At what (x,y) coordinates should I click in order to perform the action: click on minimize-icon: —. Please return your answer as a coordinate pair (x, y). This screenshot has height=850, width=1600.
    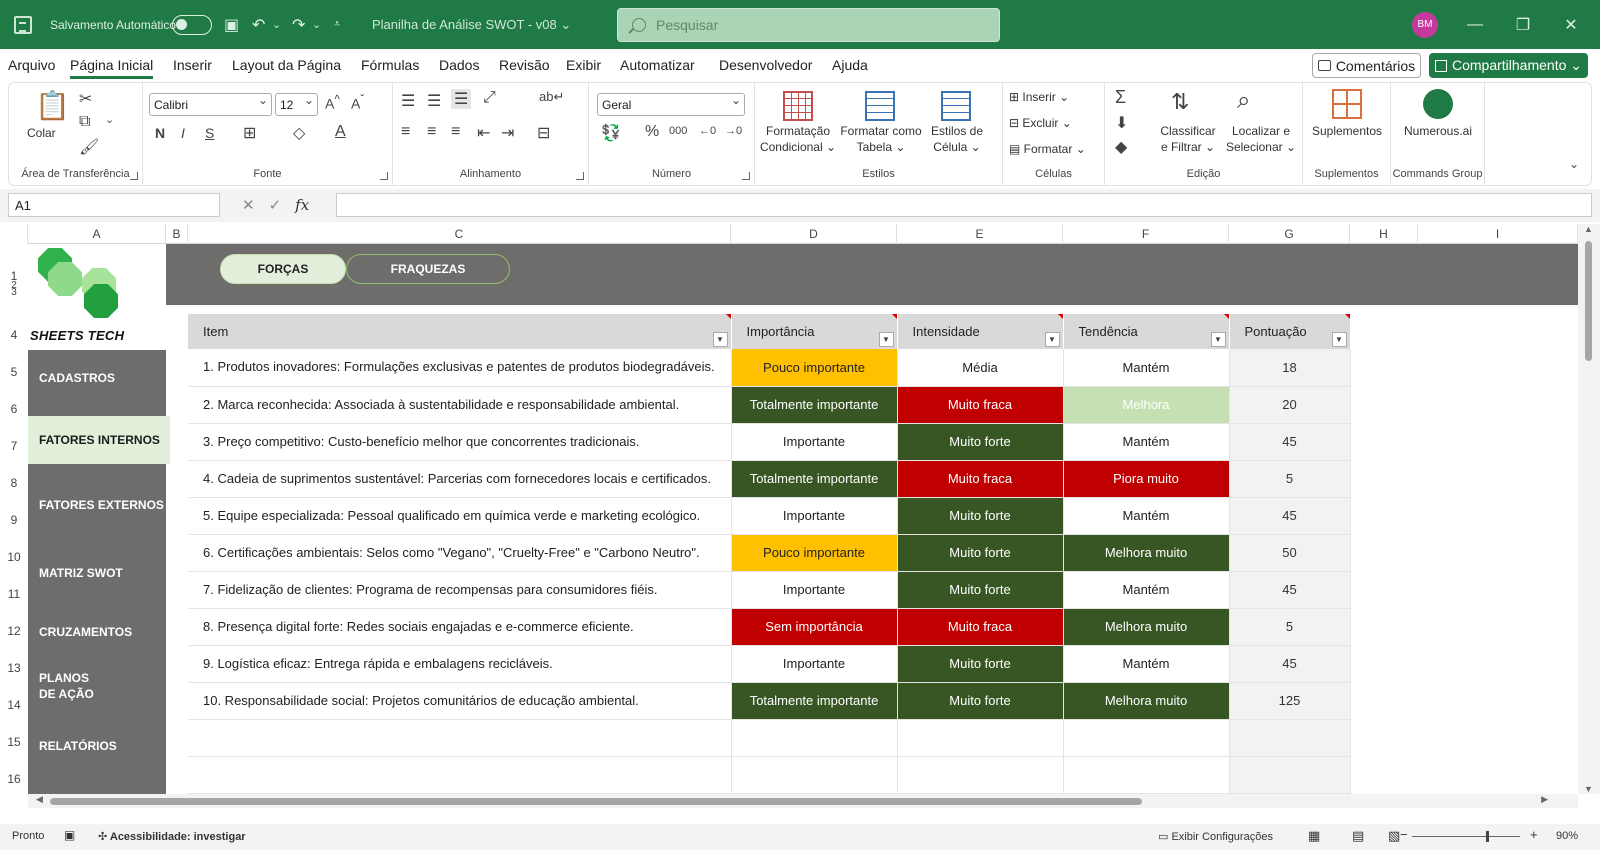
    Looking at the image, I should click on (1475, 24).